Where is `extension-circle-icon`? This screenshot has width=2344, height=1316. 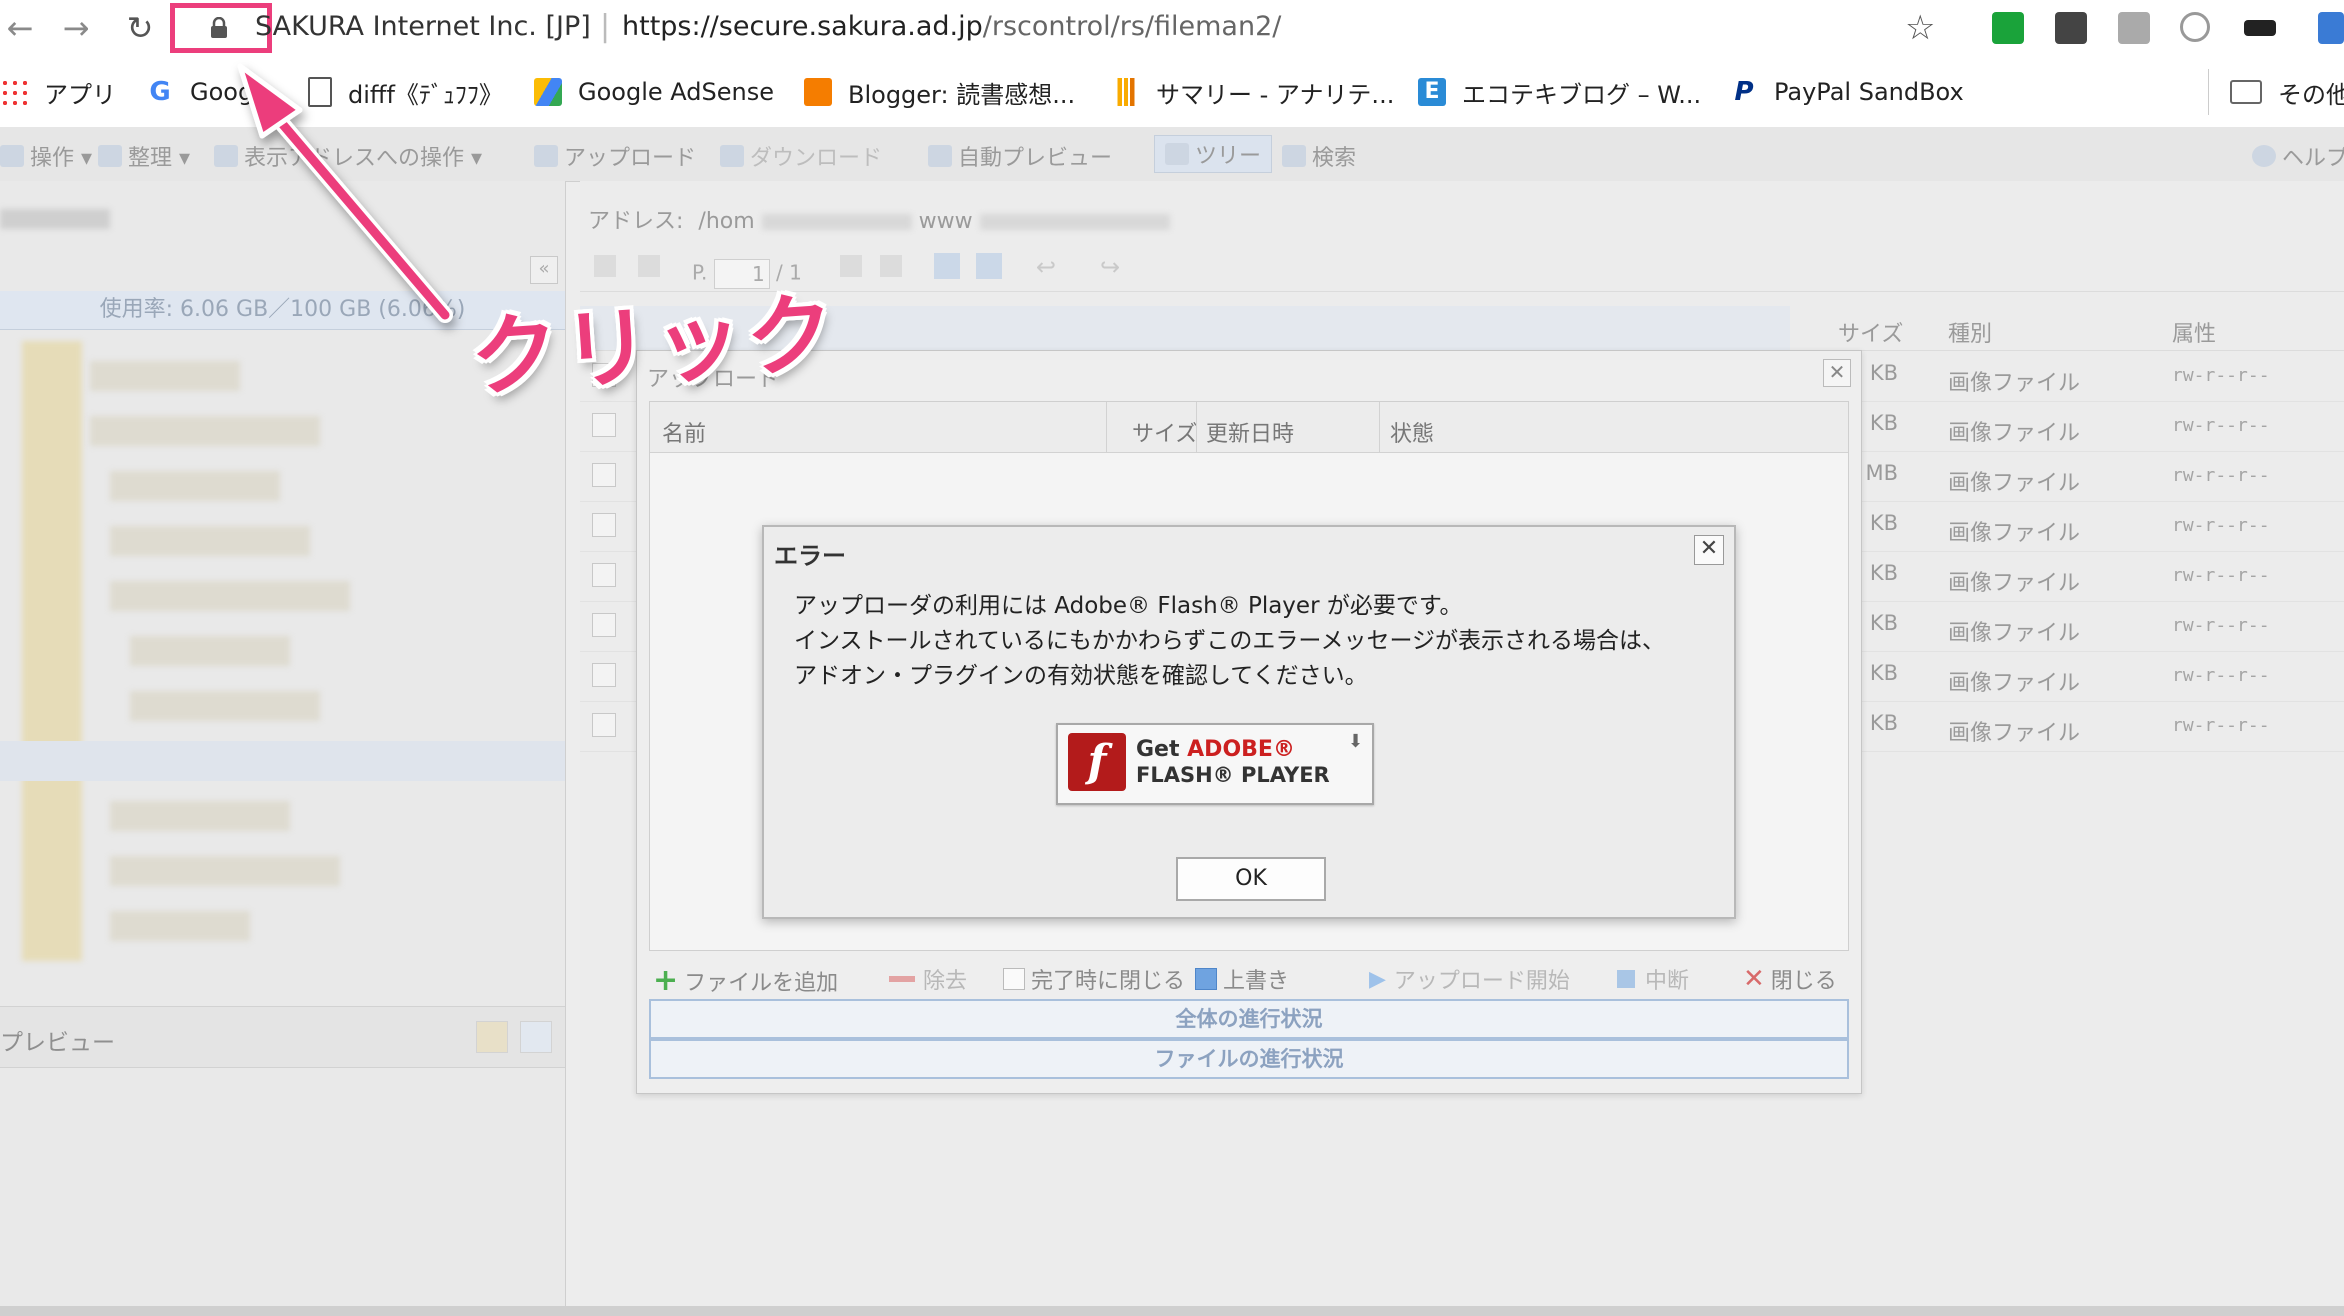
extension-circle-icon is located at coordinates (2195, 27).